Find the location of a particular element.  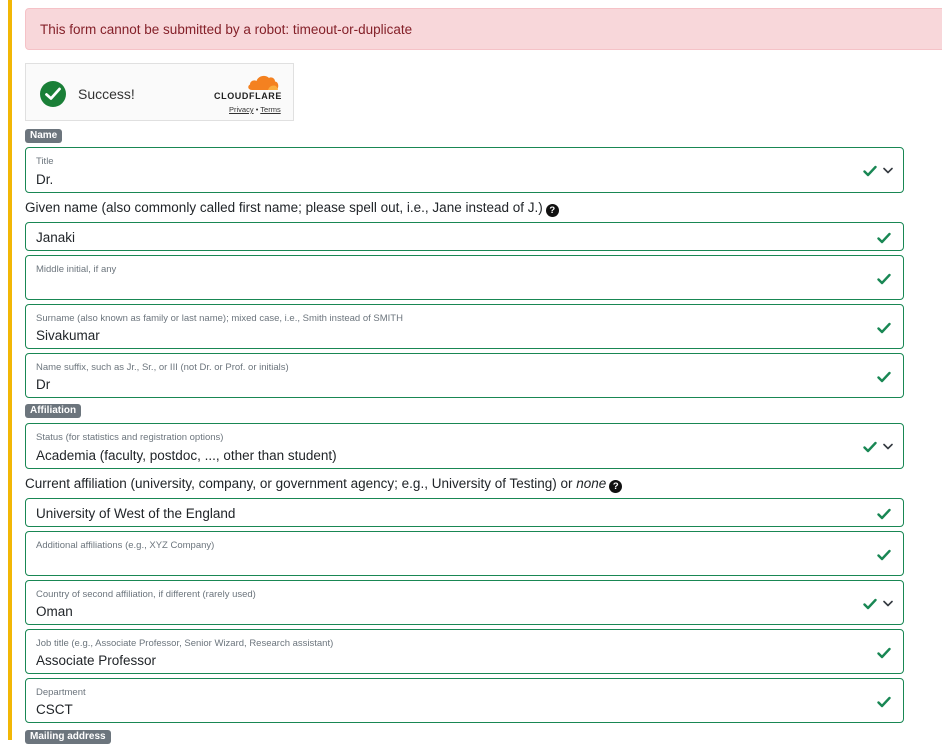

department-input: Department CSCT is located at coordinates (464, 700).